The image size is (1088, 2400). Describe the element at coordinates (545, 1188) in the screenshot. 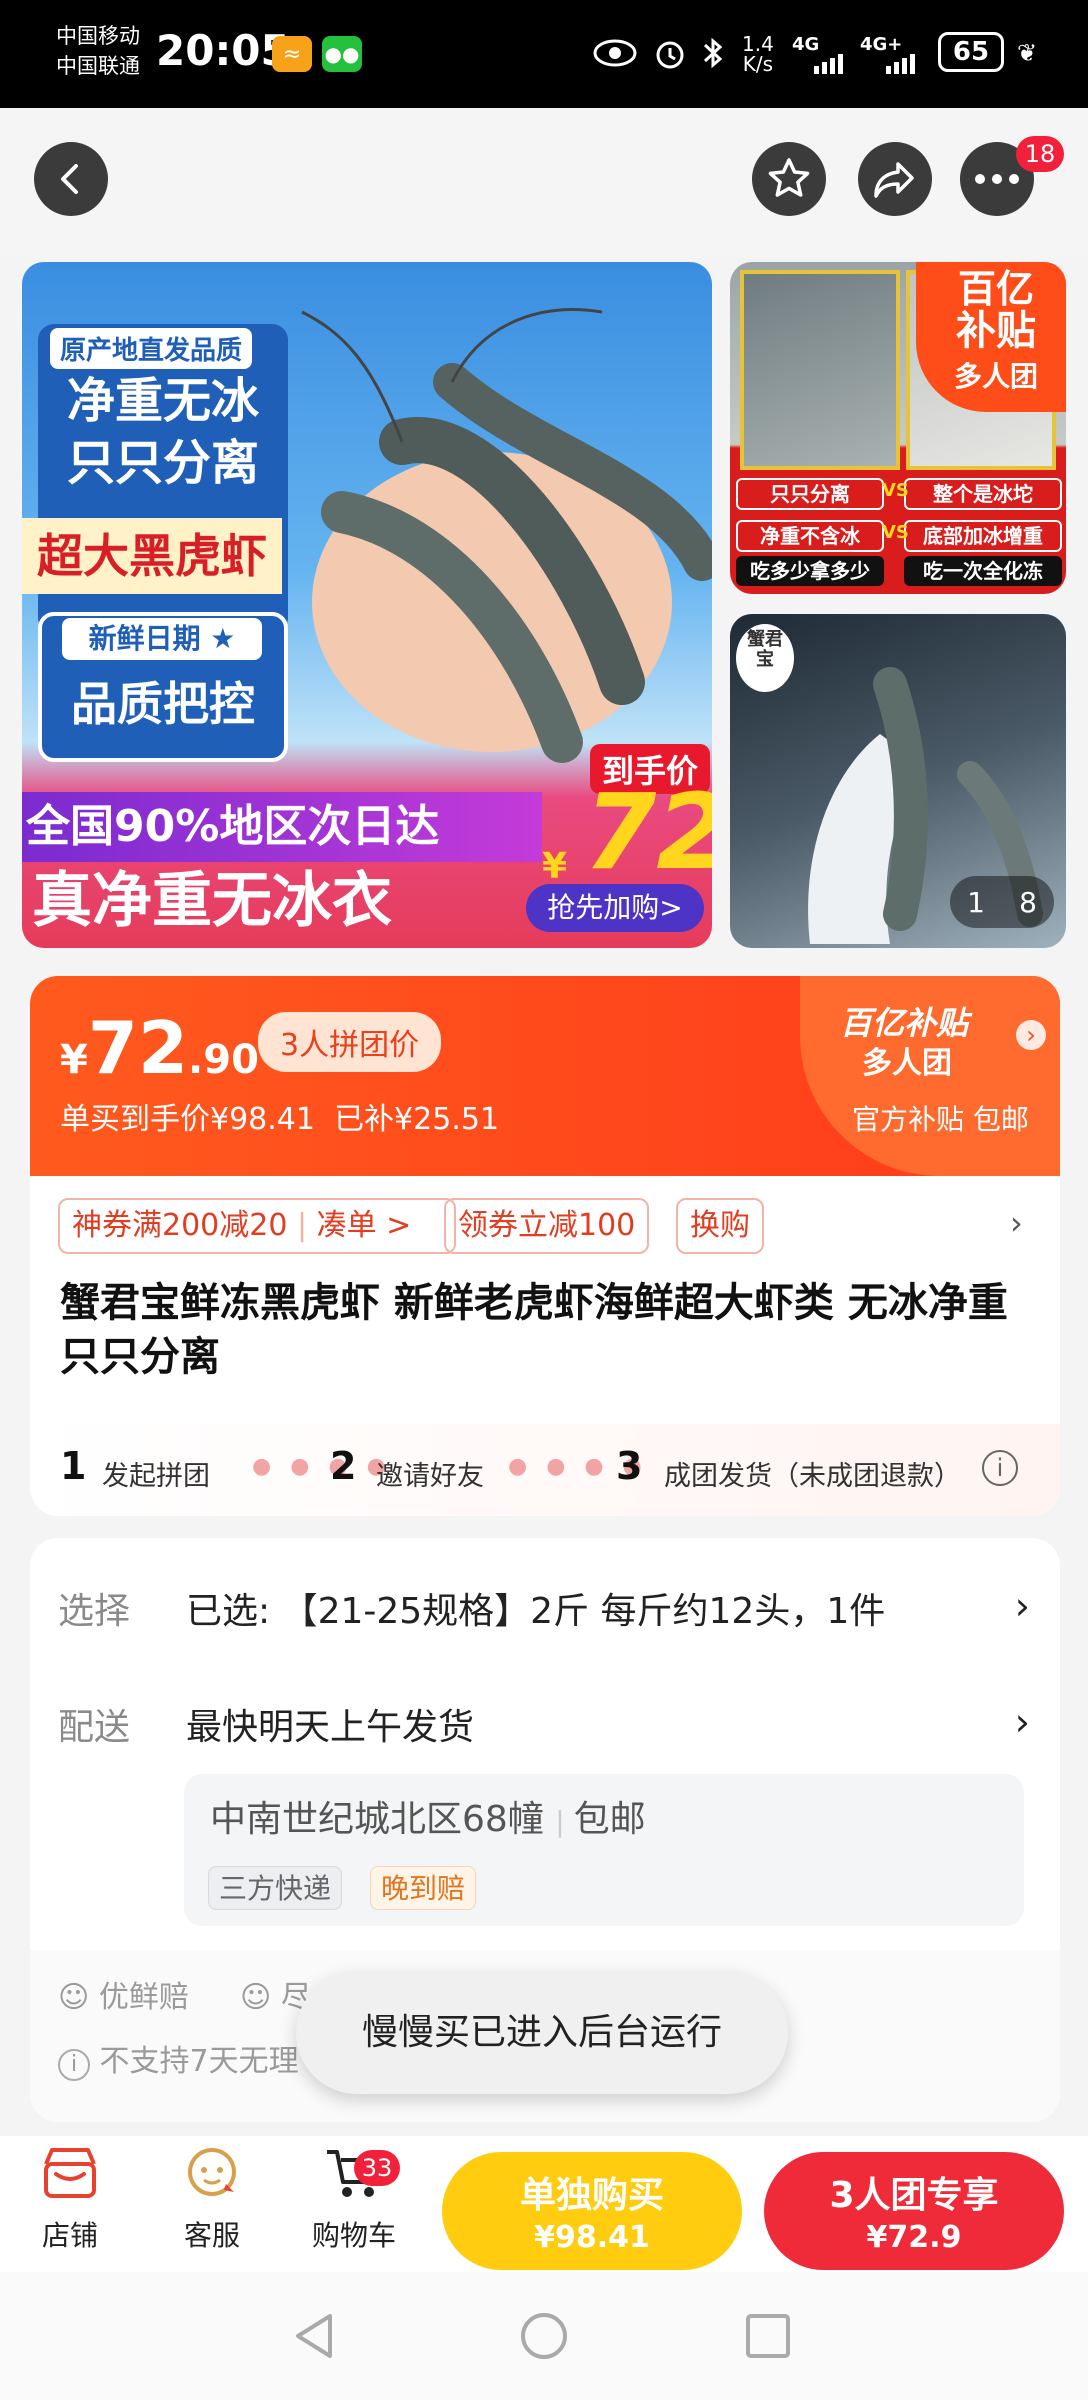

I see `card-curve` at that location.